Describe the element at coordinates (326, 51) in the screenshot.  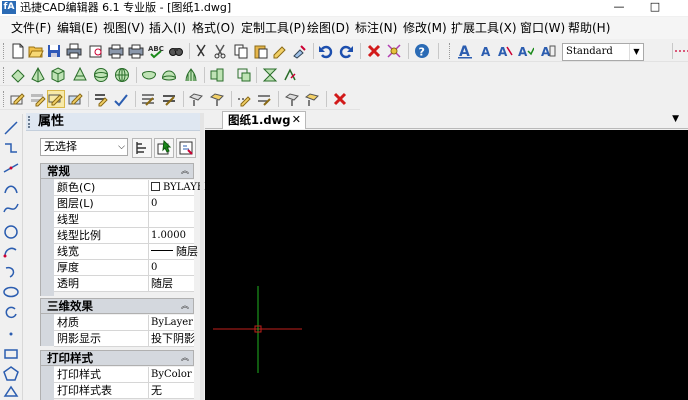
I see `undo-icon` at that location.